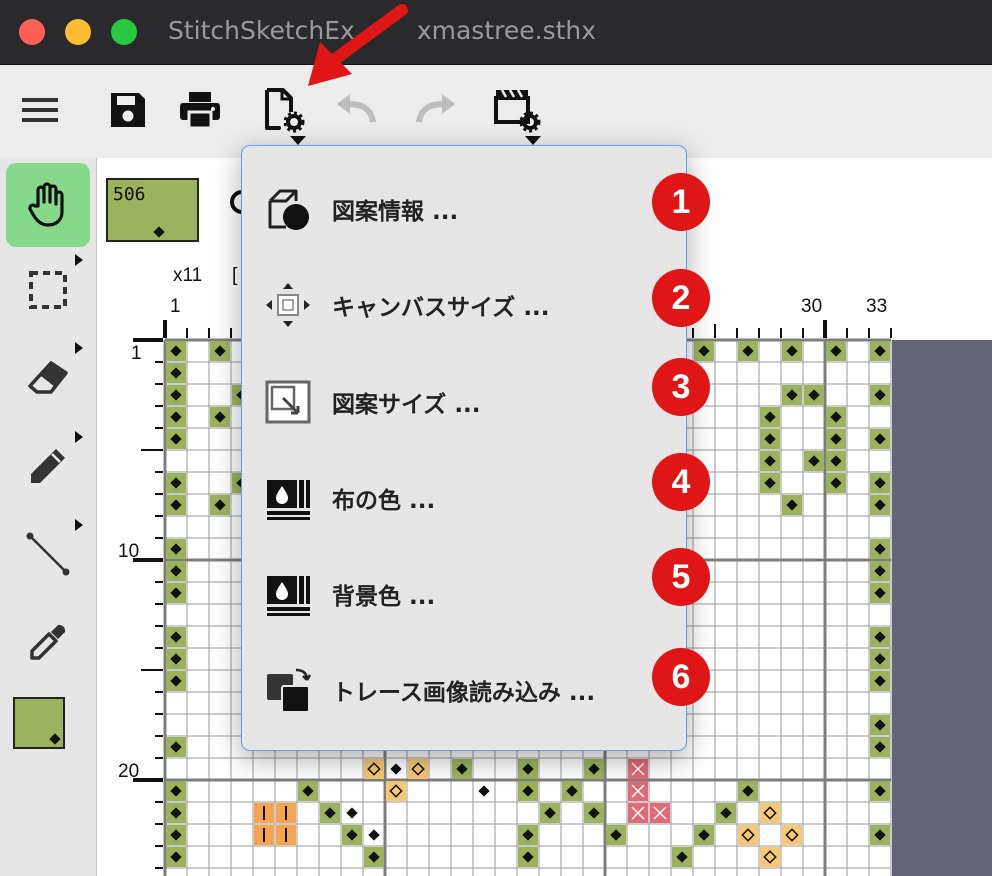  What do you see at coordinates (288, 500) in the screenshot?
I see `fabric-color-icon` at bounding box center [288, 500].